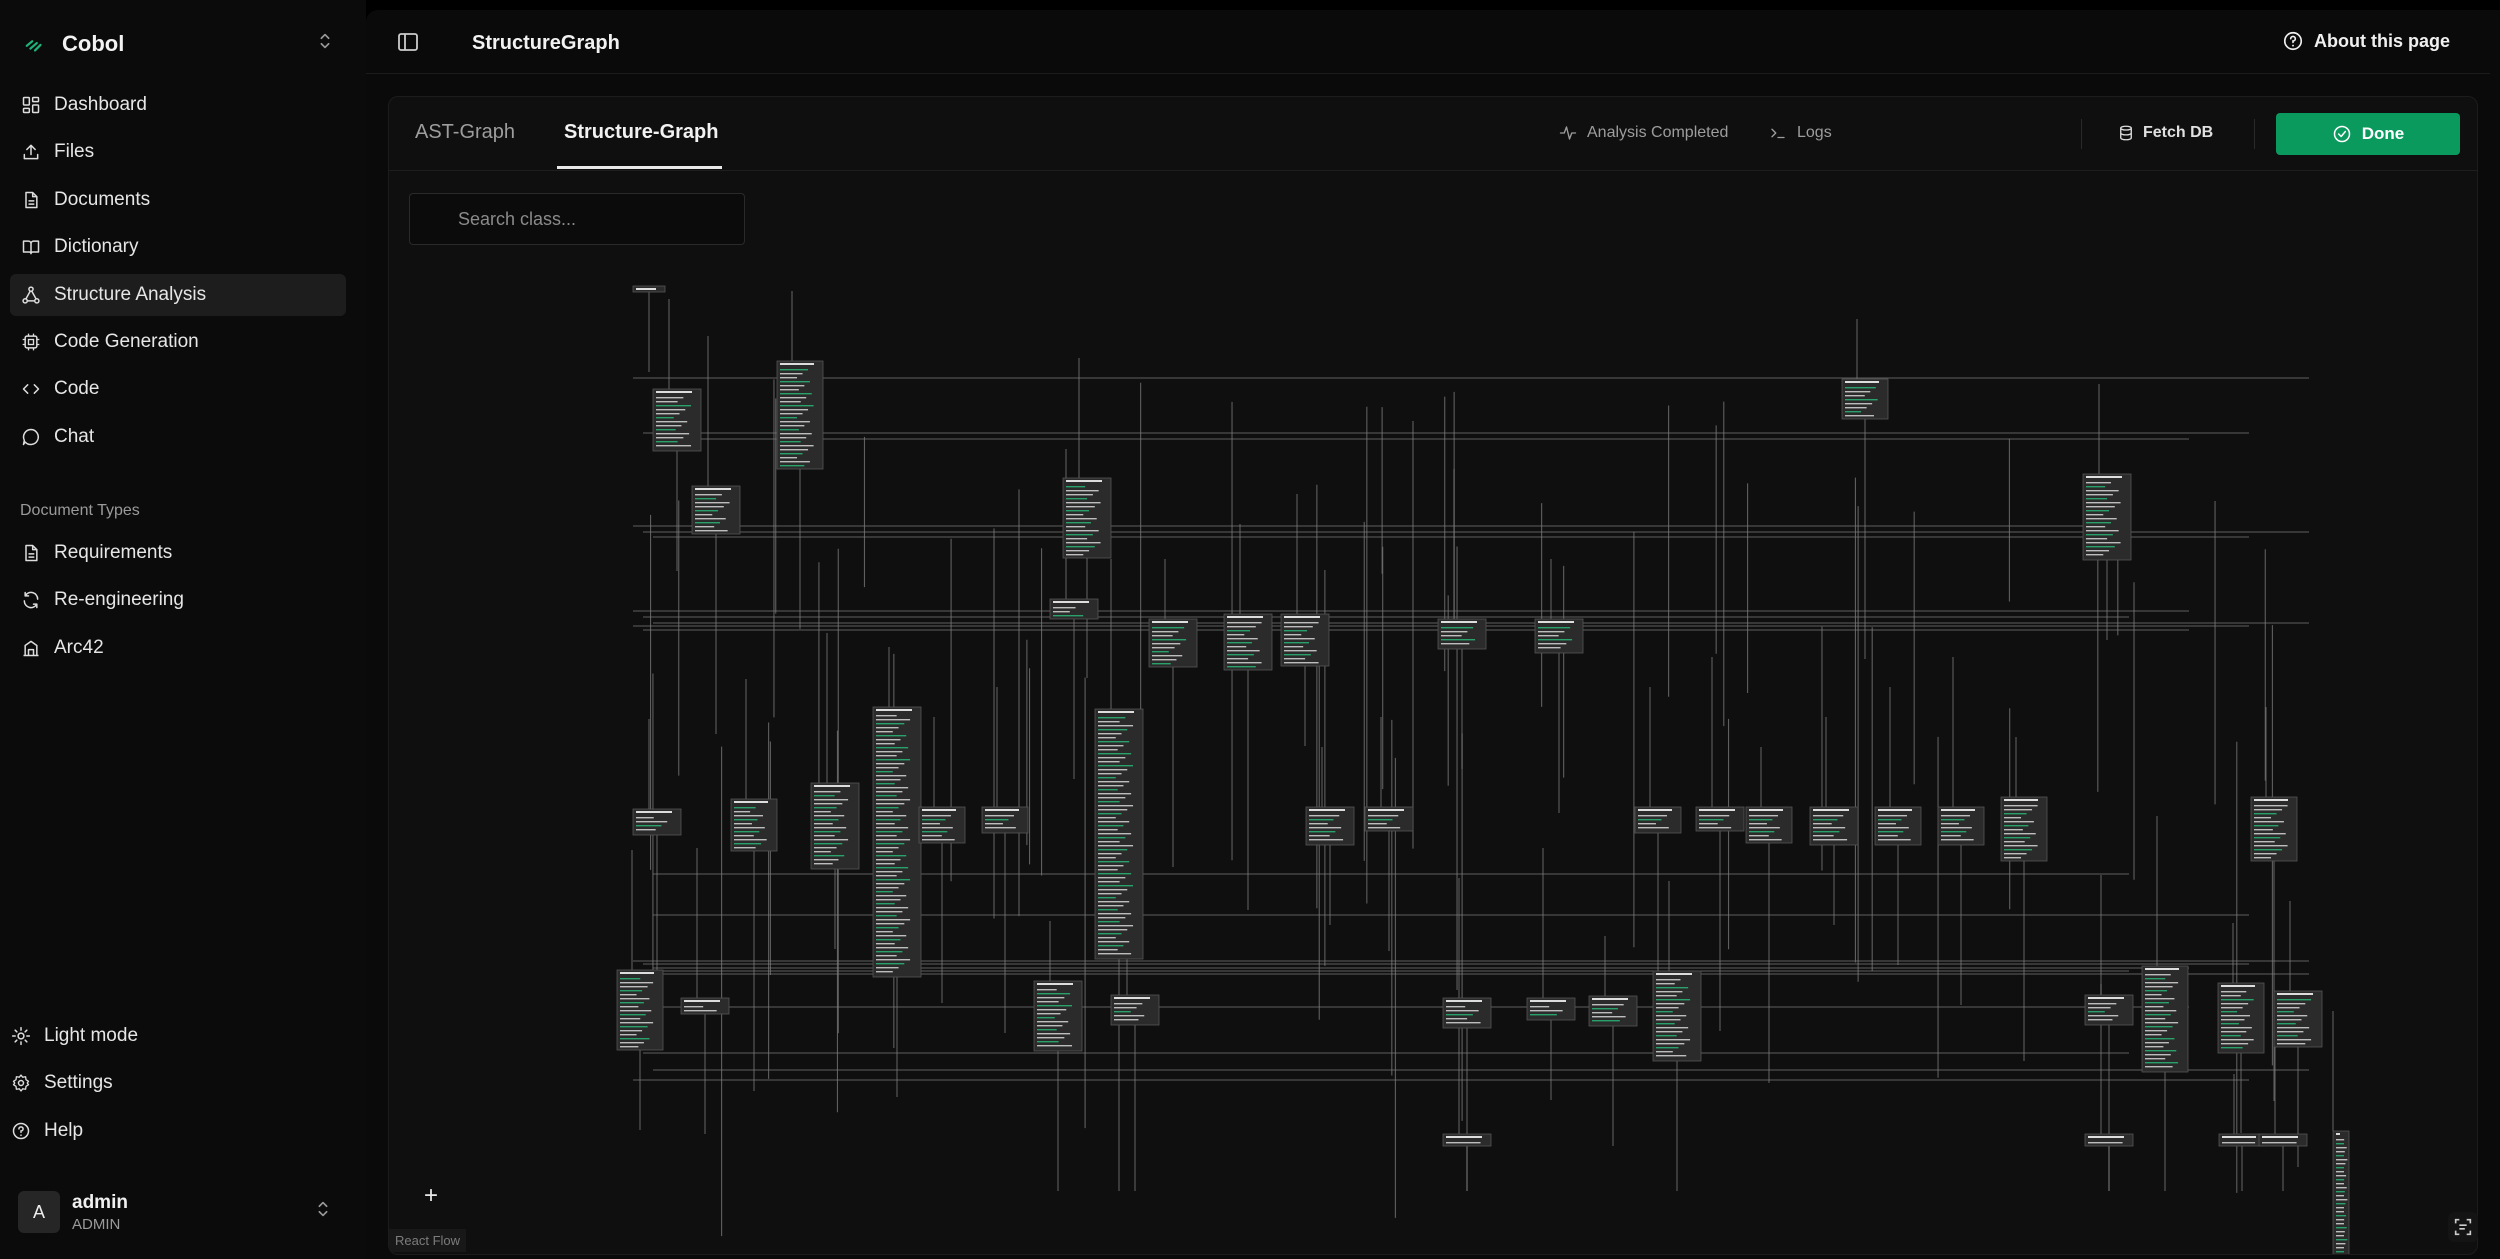  I want to click on sidebar-item-settings: Settings, so click(173, 1083).